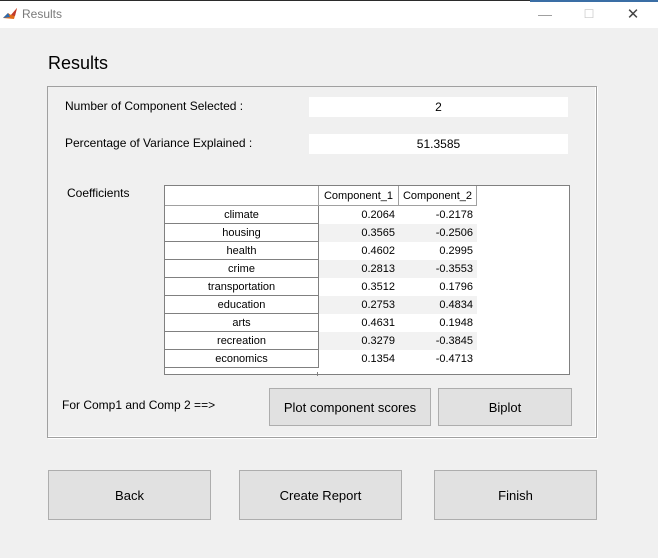  Describe the element at coordinates (359, 233) in the screenshot. I see `table-cell: 0.3565` at that location.